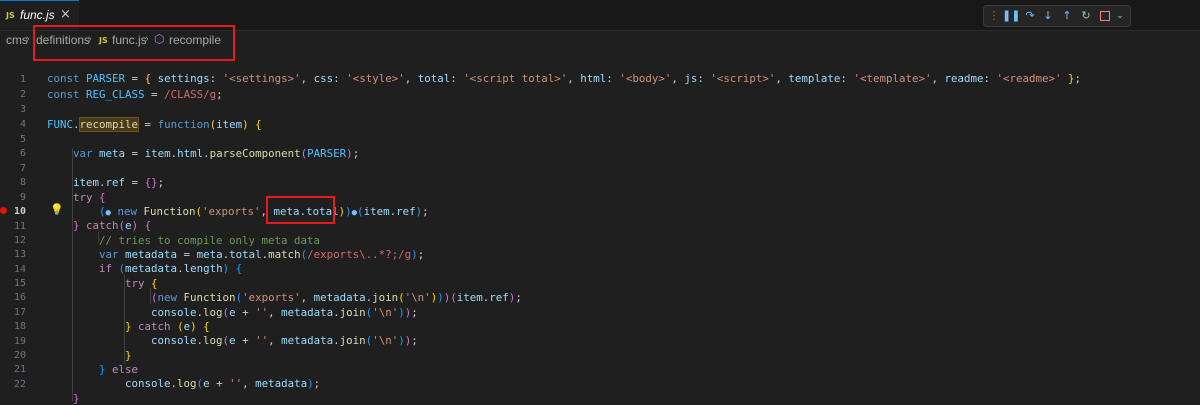 The image size is (1200, 405). I want to click on breakpoint-icon, so click(3, 210).